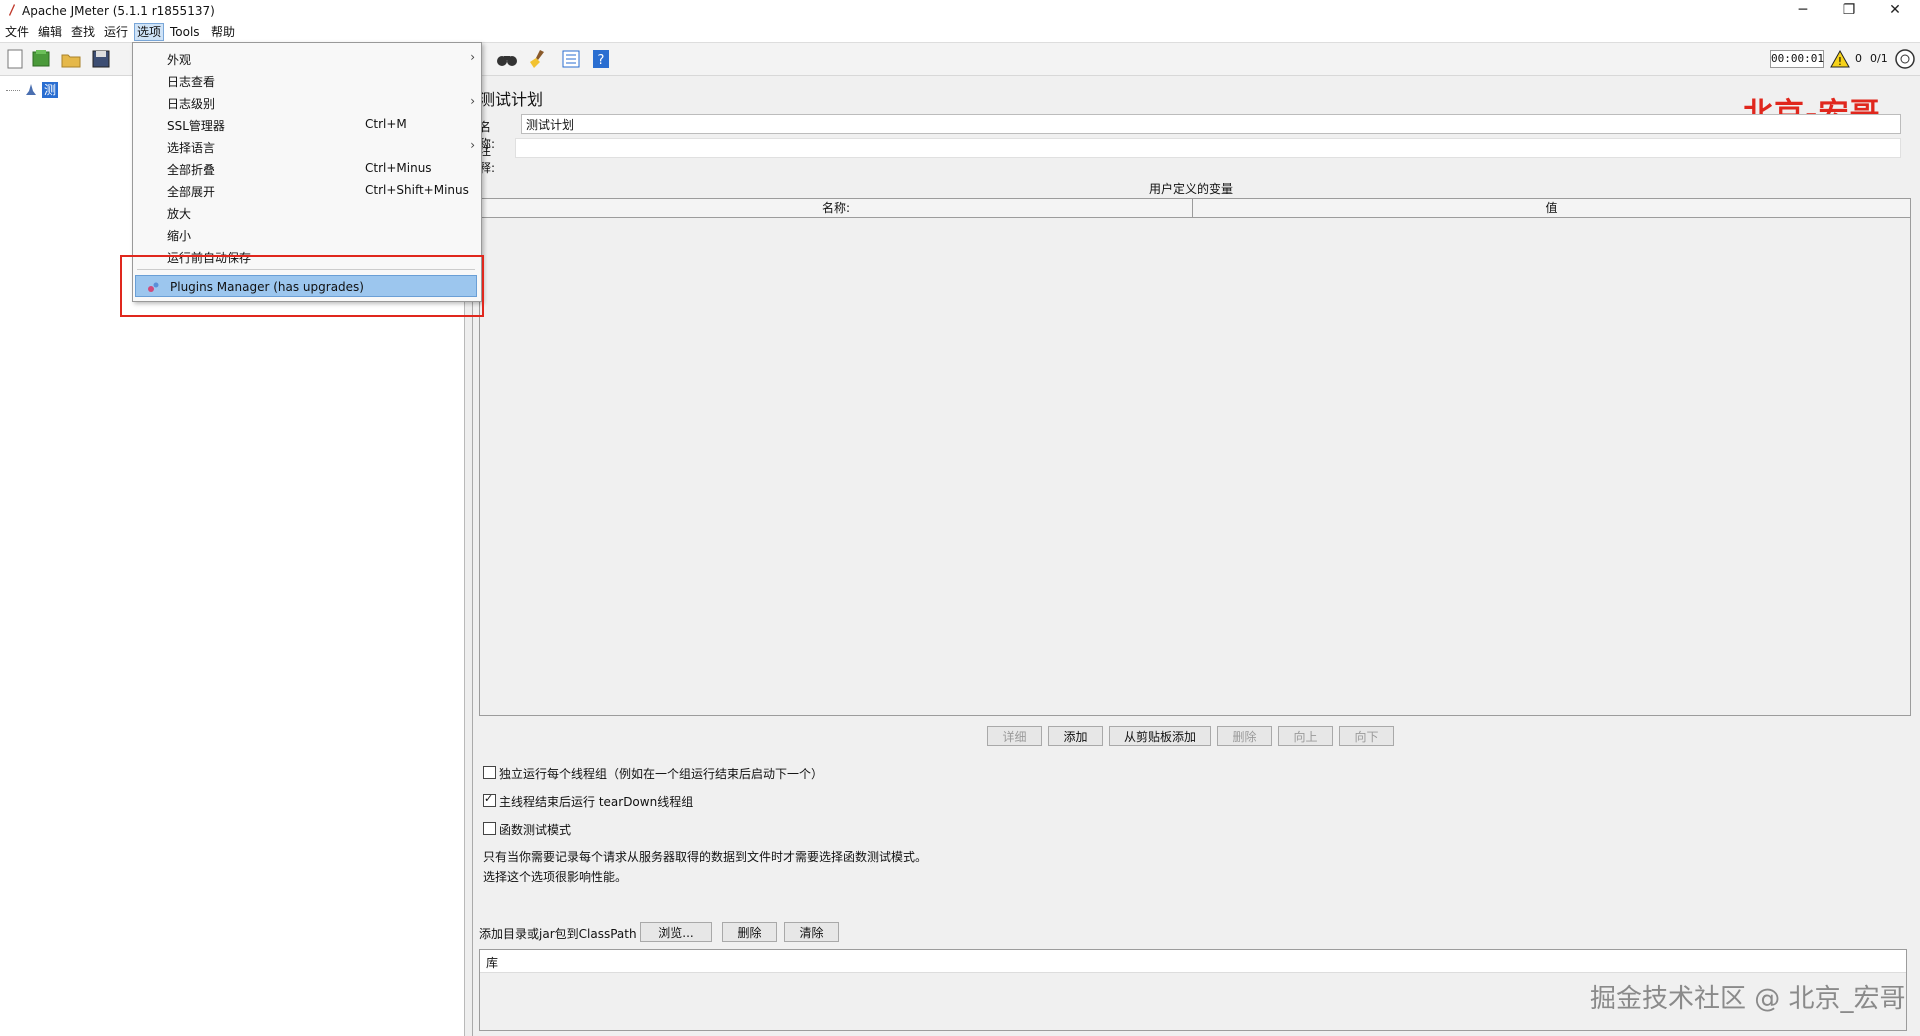 The width and height of the screenshot is (1920, 1036). I want to click on checkbox-label: 函数测试模式, so click(535, 830).